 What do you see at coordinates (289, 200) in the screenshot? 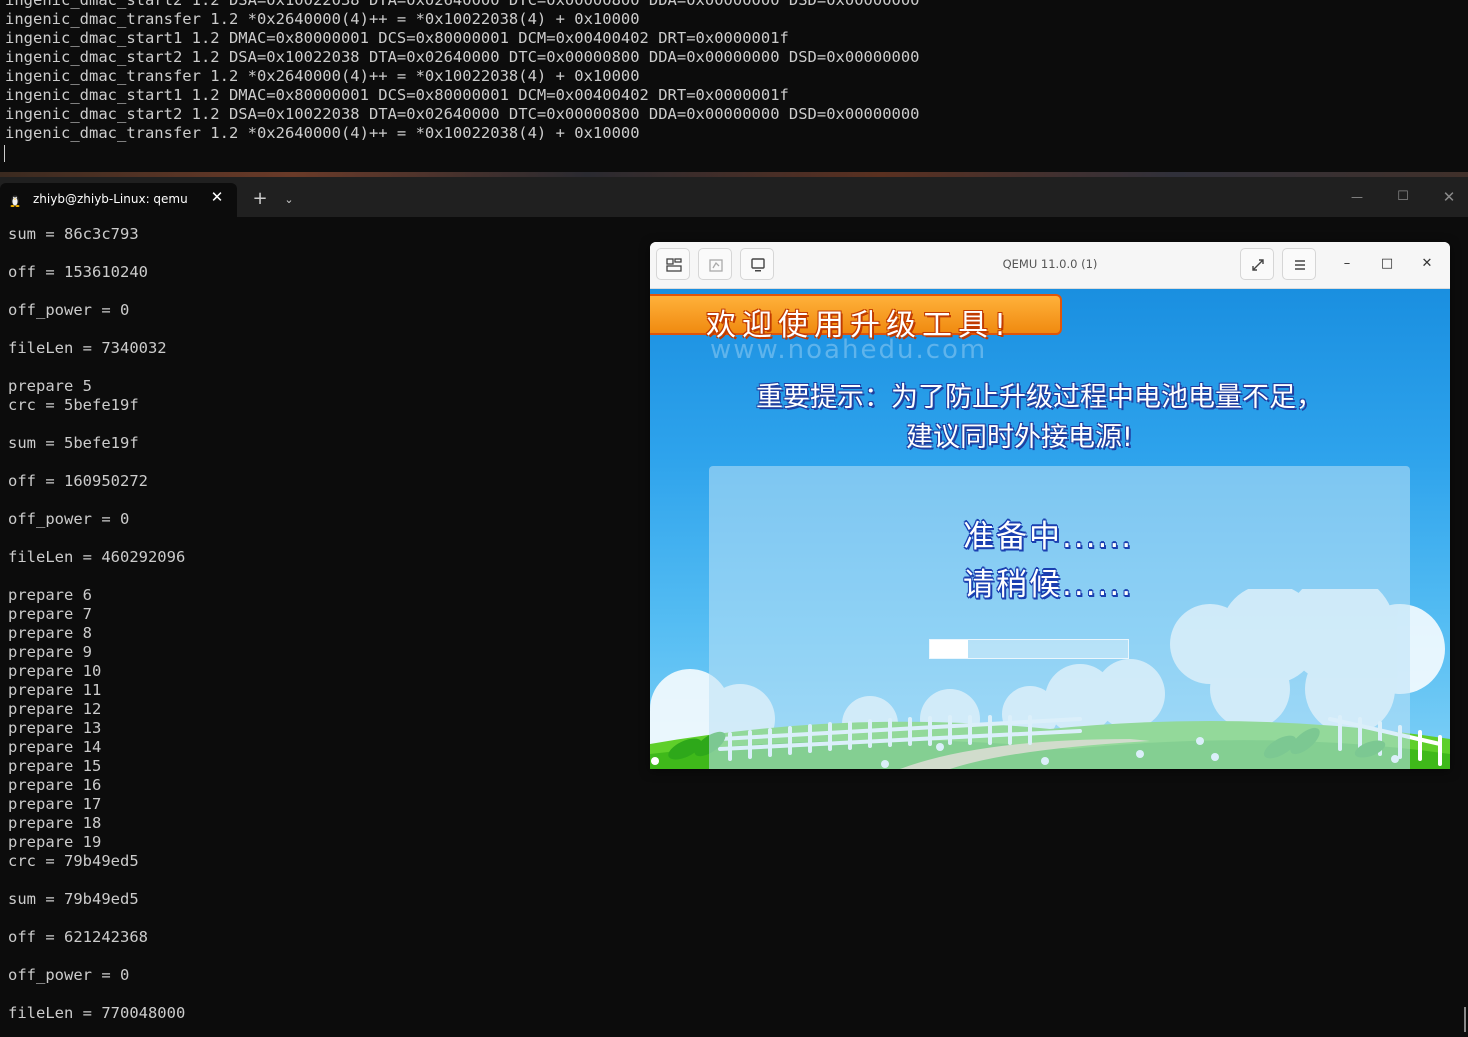
I see `chevron-down-icon: ⌄` at bounding box center [289, 200].